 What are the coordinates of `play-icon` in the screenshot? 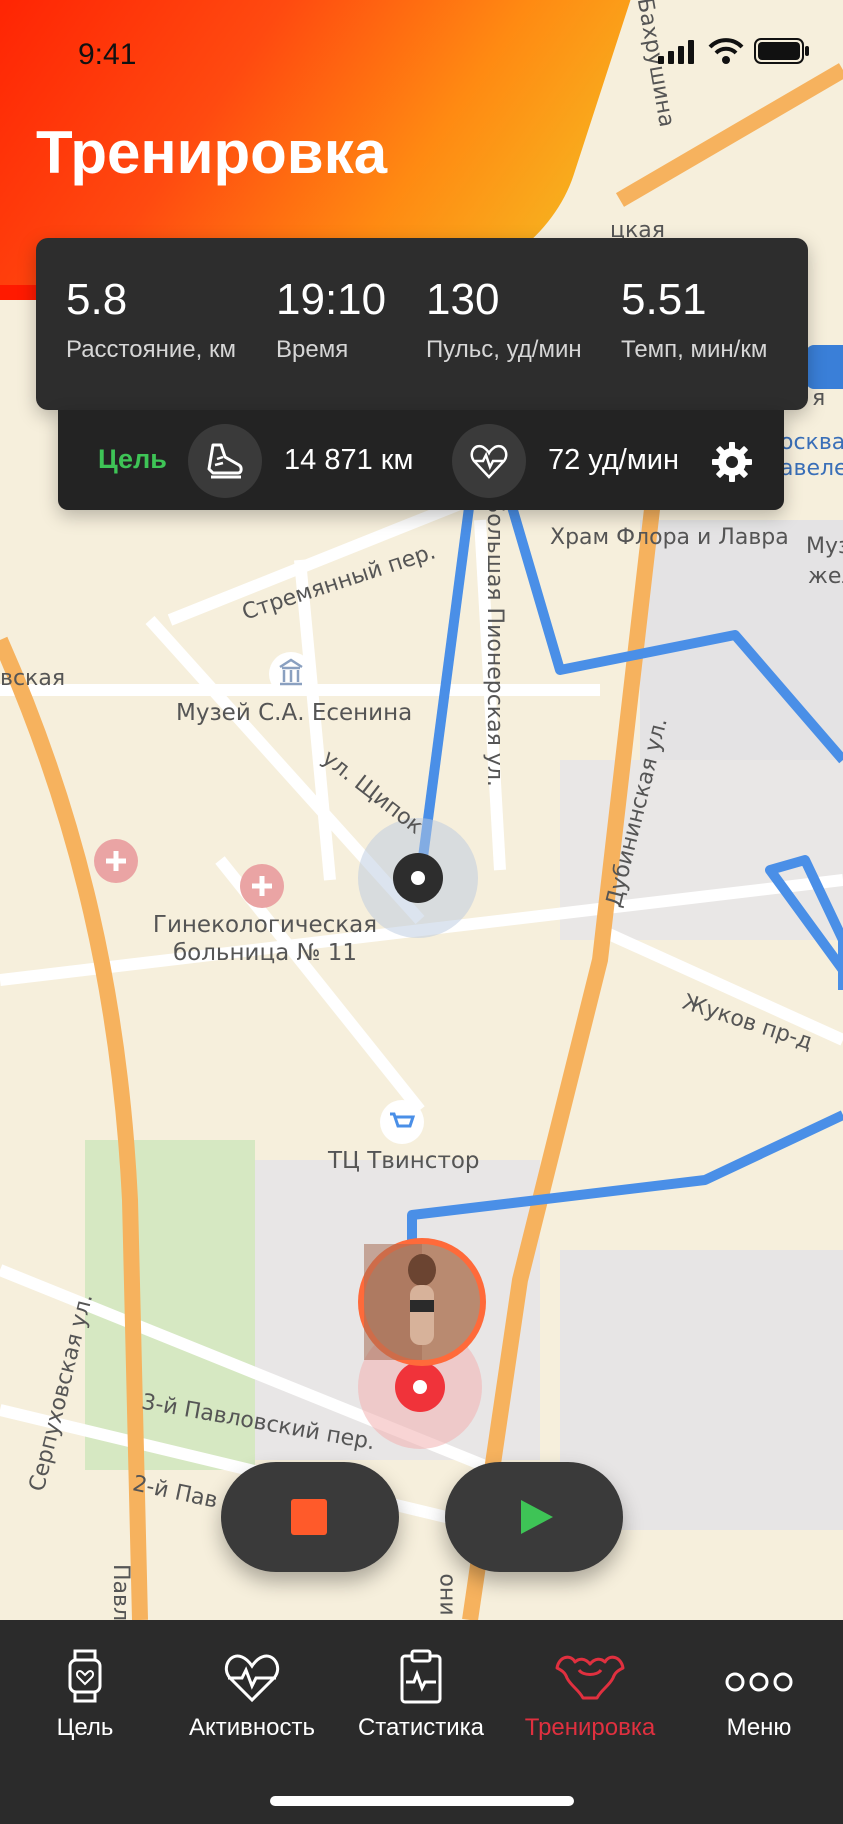 It's located at (537, 1517).